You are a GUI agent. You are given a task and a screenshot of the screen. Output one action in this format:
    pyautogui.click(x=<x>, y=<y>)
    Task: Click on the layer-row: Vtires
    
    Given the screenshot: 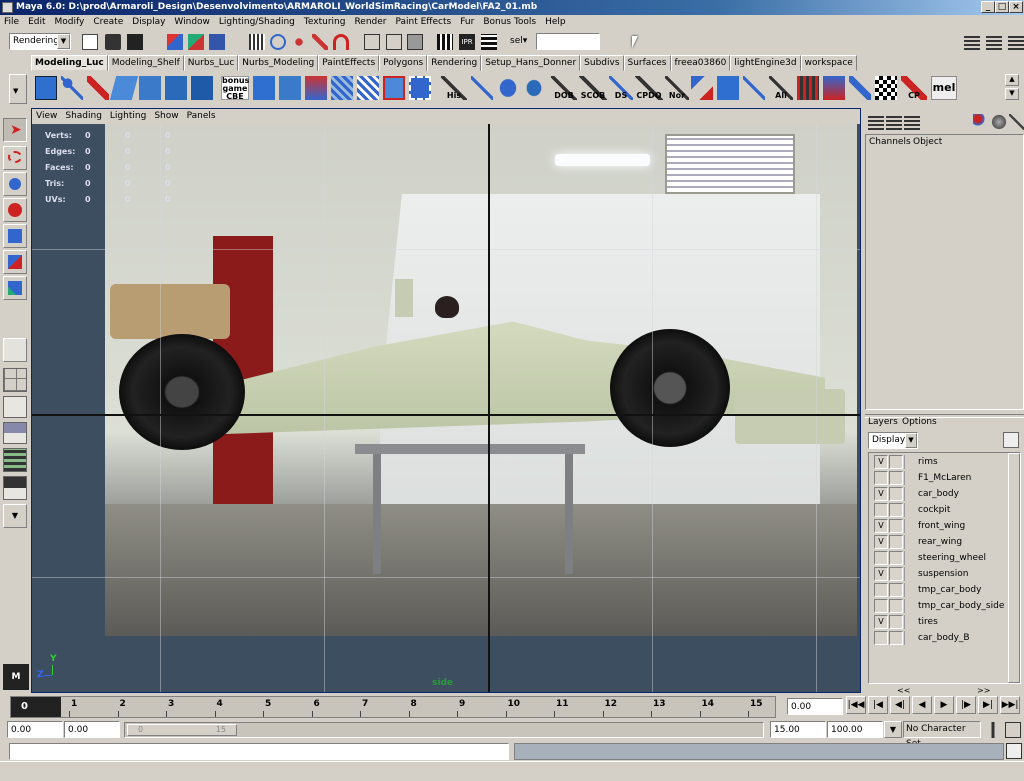 What is the action you would take?
    pyautogui.click(x=947, y=622)
    